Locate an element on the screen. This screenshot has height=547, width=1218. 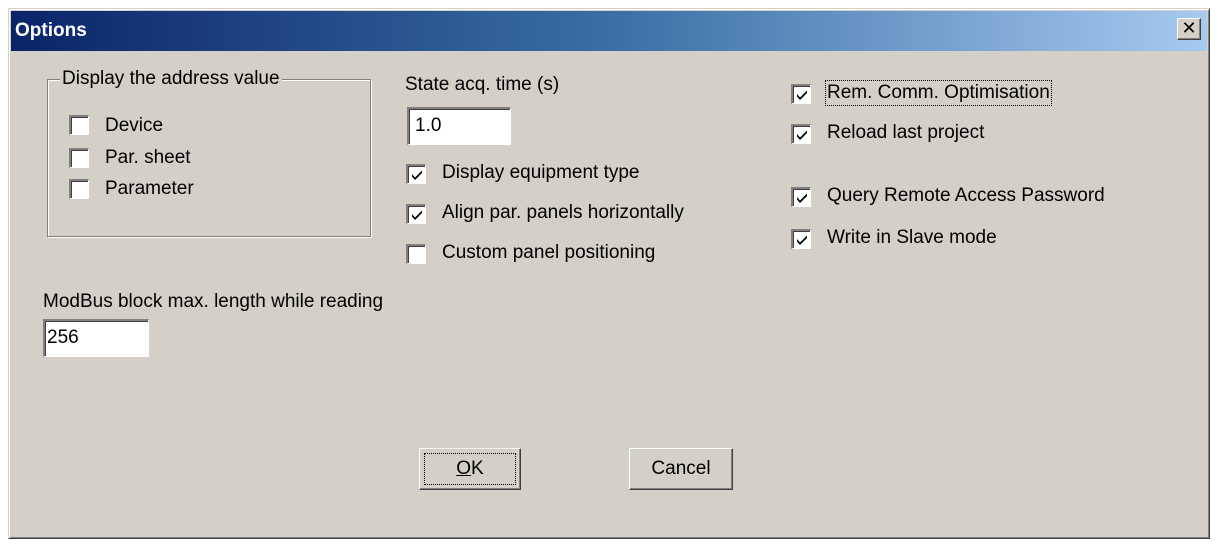
close-button: ✕ is located at coordinates (1189, 29).